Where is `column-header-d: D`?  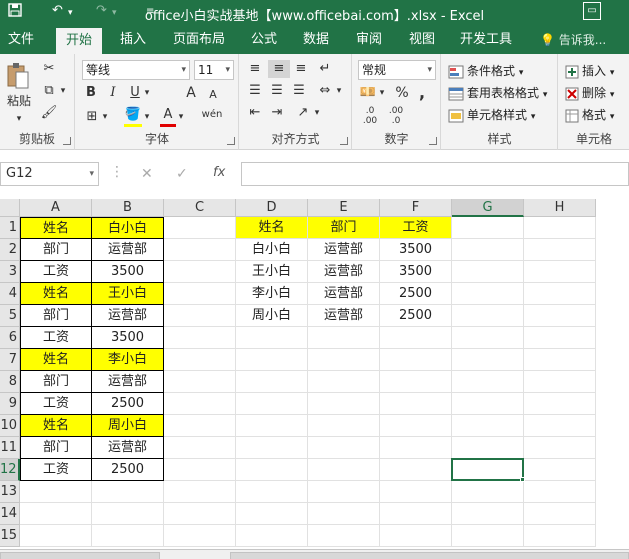
column-header-d: D is located at coordinates (272, 208).